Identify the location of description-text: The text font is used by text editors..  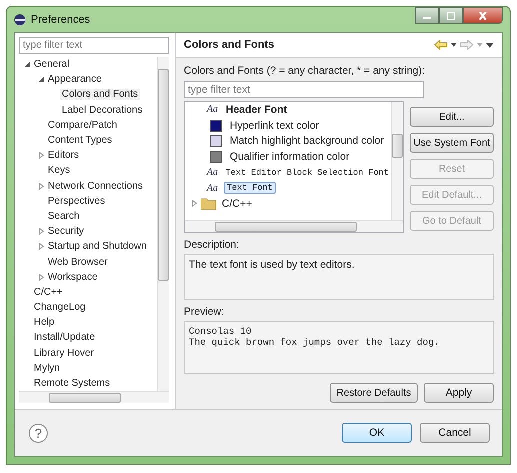
(339, 277).